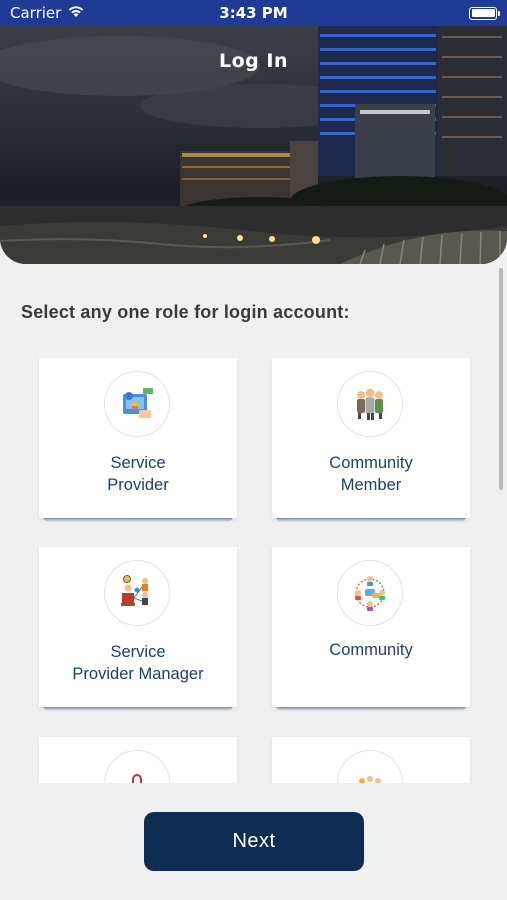  I want to click on role-prompt: Select any one role for login account:, so click(185, 312).